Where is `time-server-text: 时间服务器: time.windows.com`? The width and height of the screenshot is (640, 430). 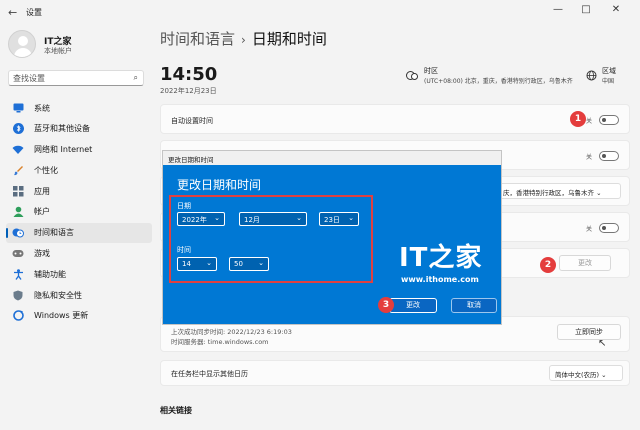 time-server-text: 时间服务器: time.windows.com is located at coordinates (220, 342).